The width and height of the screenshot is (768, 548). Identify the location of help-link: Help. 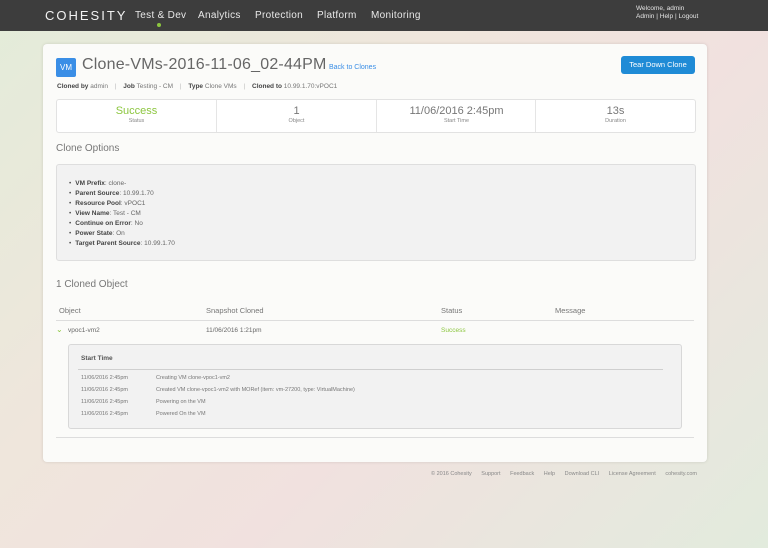
(666, 16).